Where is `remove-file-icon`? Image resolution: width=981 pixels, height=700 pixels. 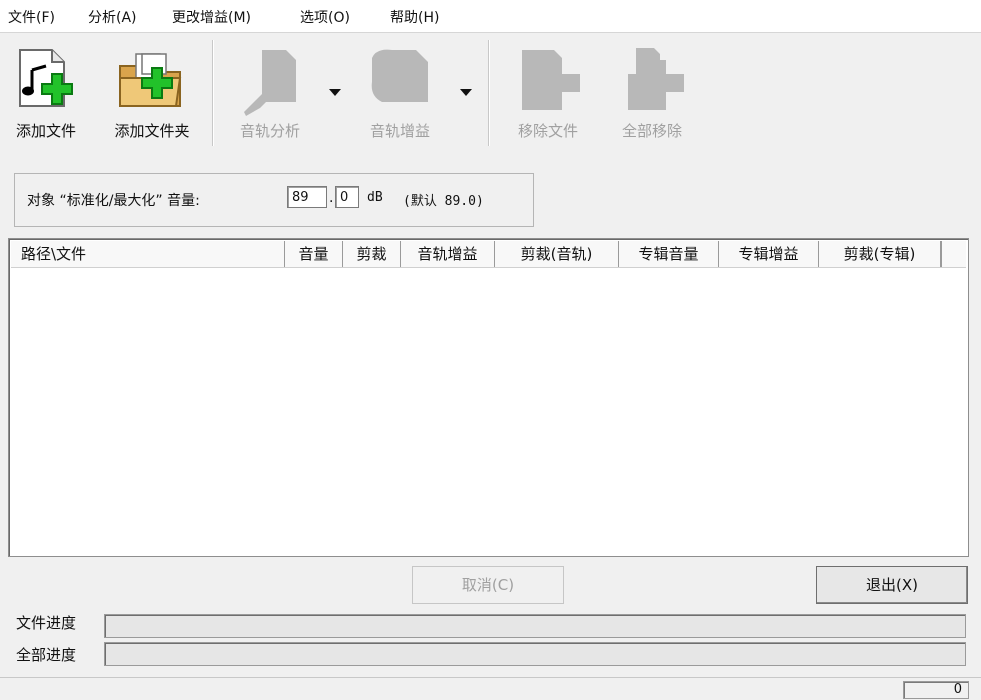 remove-file-icon is located at coordinates (551, 80).